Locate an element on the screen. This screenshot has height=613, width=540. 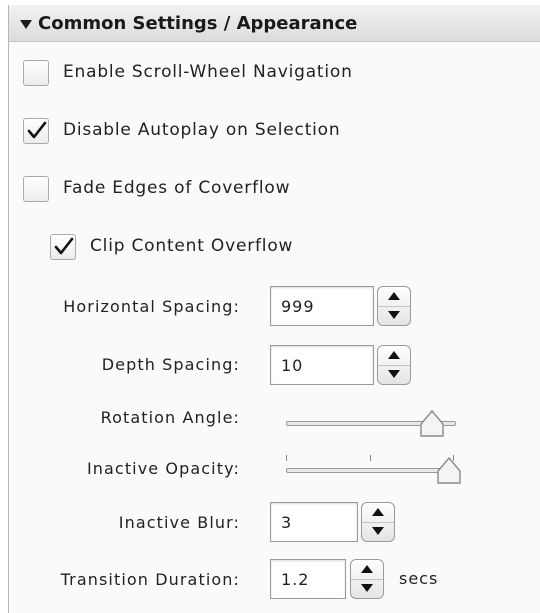
depth-spacing-increment is located at coordinates (394, 356).